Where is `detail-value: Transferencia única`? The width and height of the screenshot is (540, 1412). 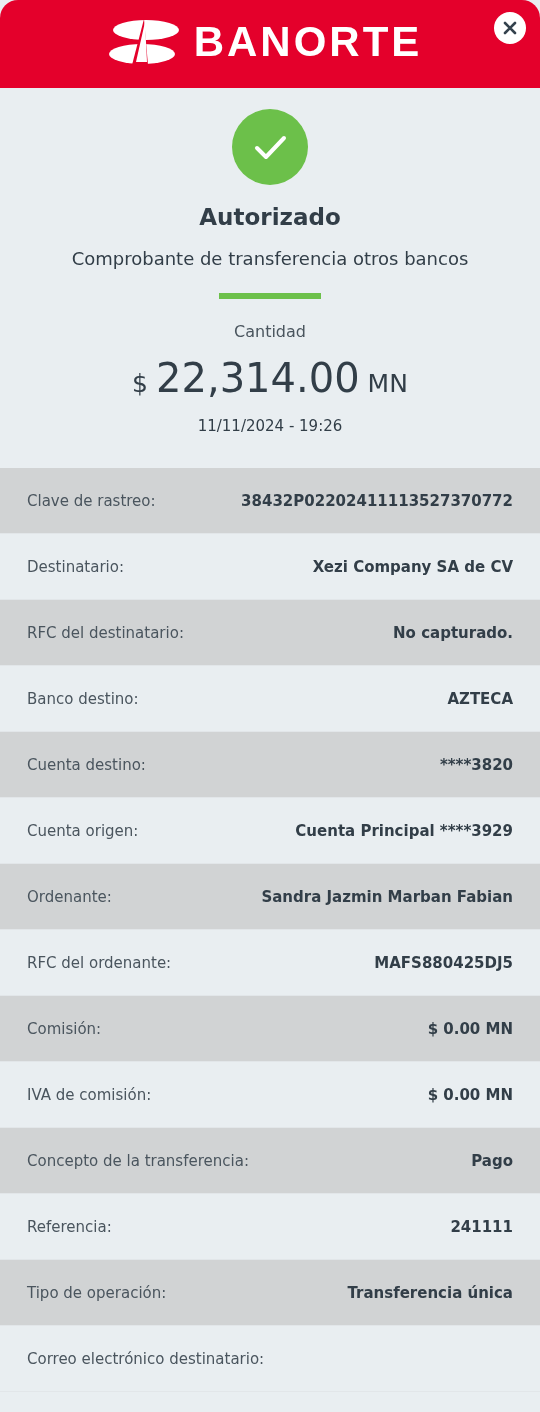
detail-value: Transferencia única is located at coordinates (430, 1292).